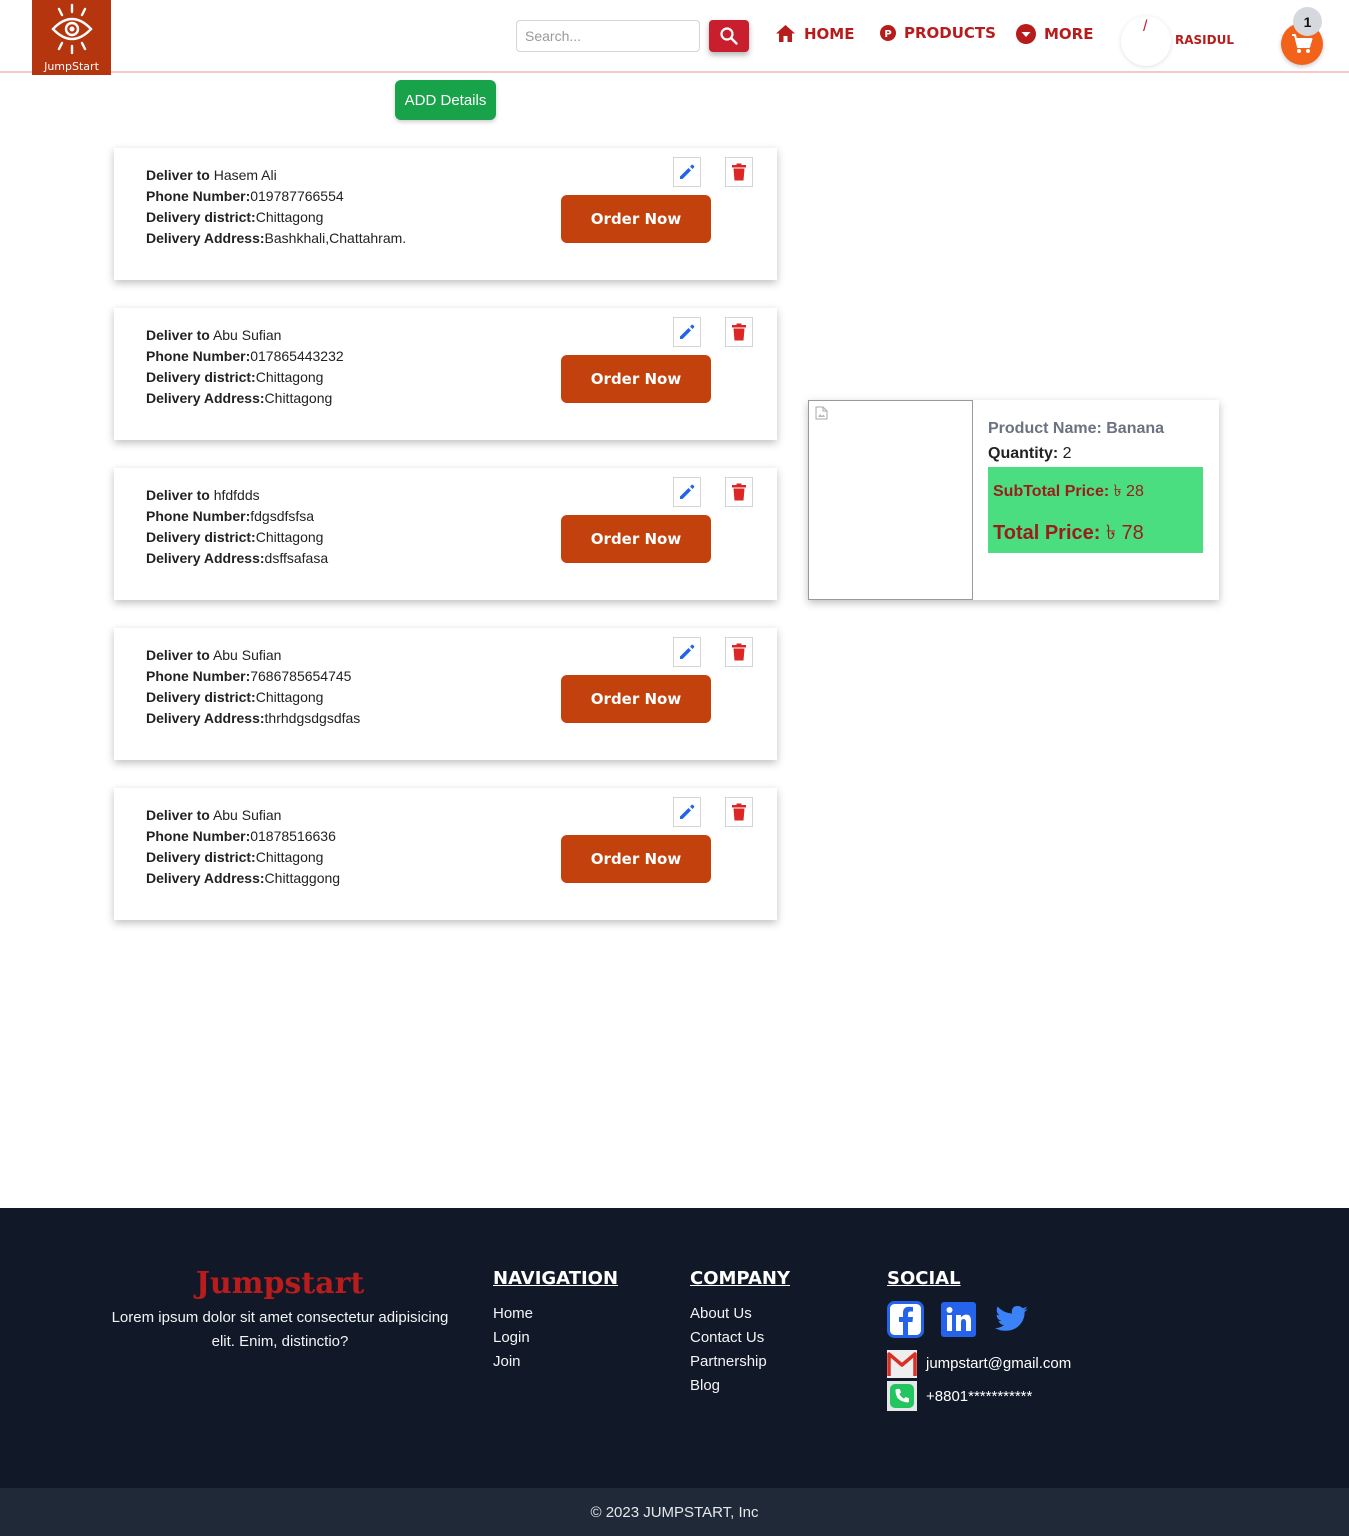  What do you see at coordinates (297, 196) in the screenshot?
I see `phone-value: 019787766554` at bounding box center [297, 196].